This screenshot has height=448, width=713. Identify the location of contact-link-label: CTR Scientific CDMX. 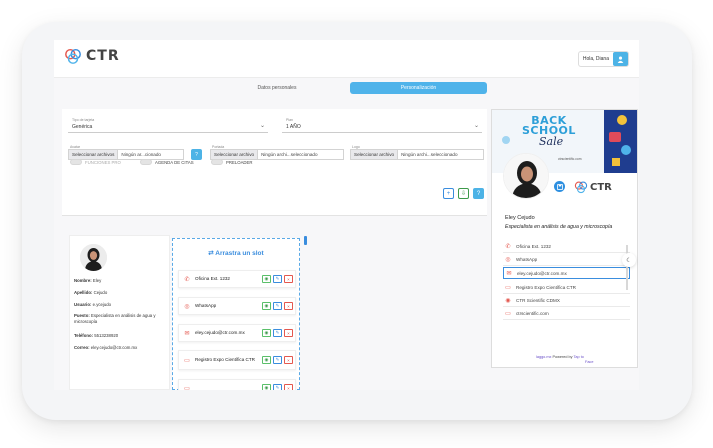
(538, 300).